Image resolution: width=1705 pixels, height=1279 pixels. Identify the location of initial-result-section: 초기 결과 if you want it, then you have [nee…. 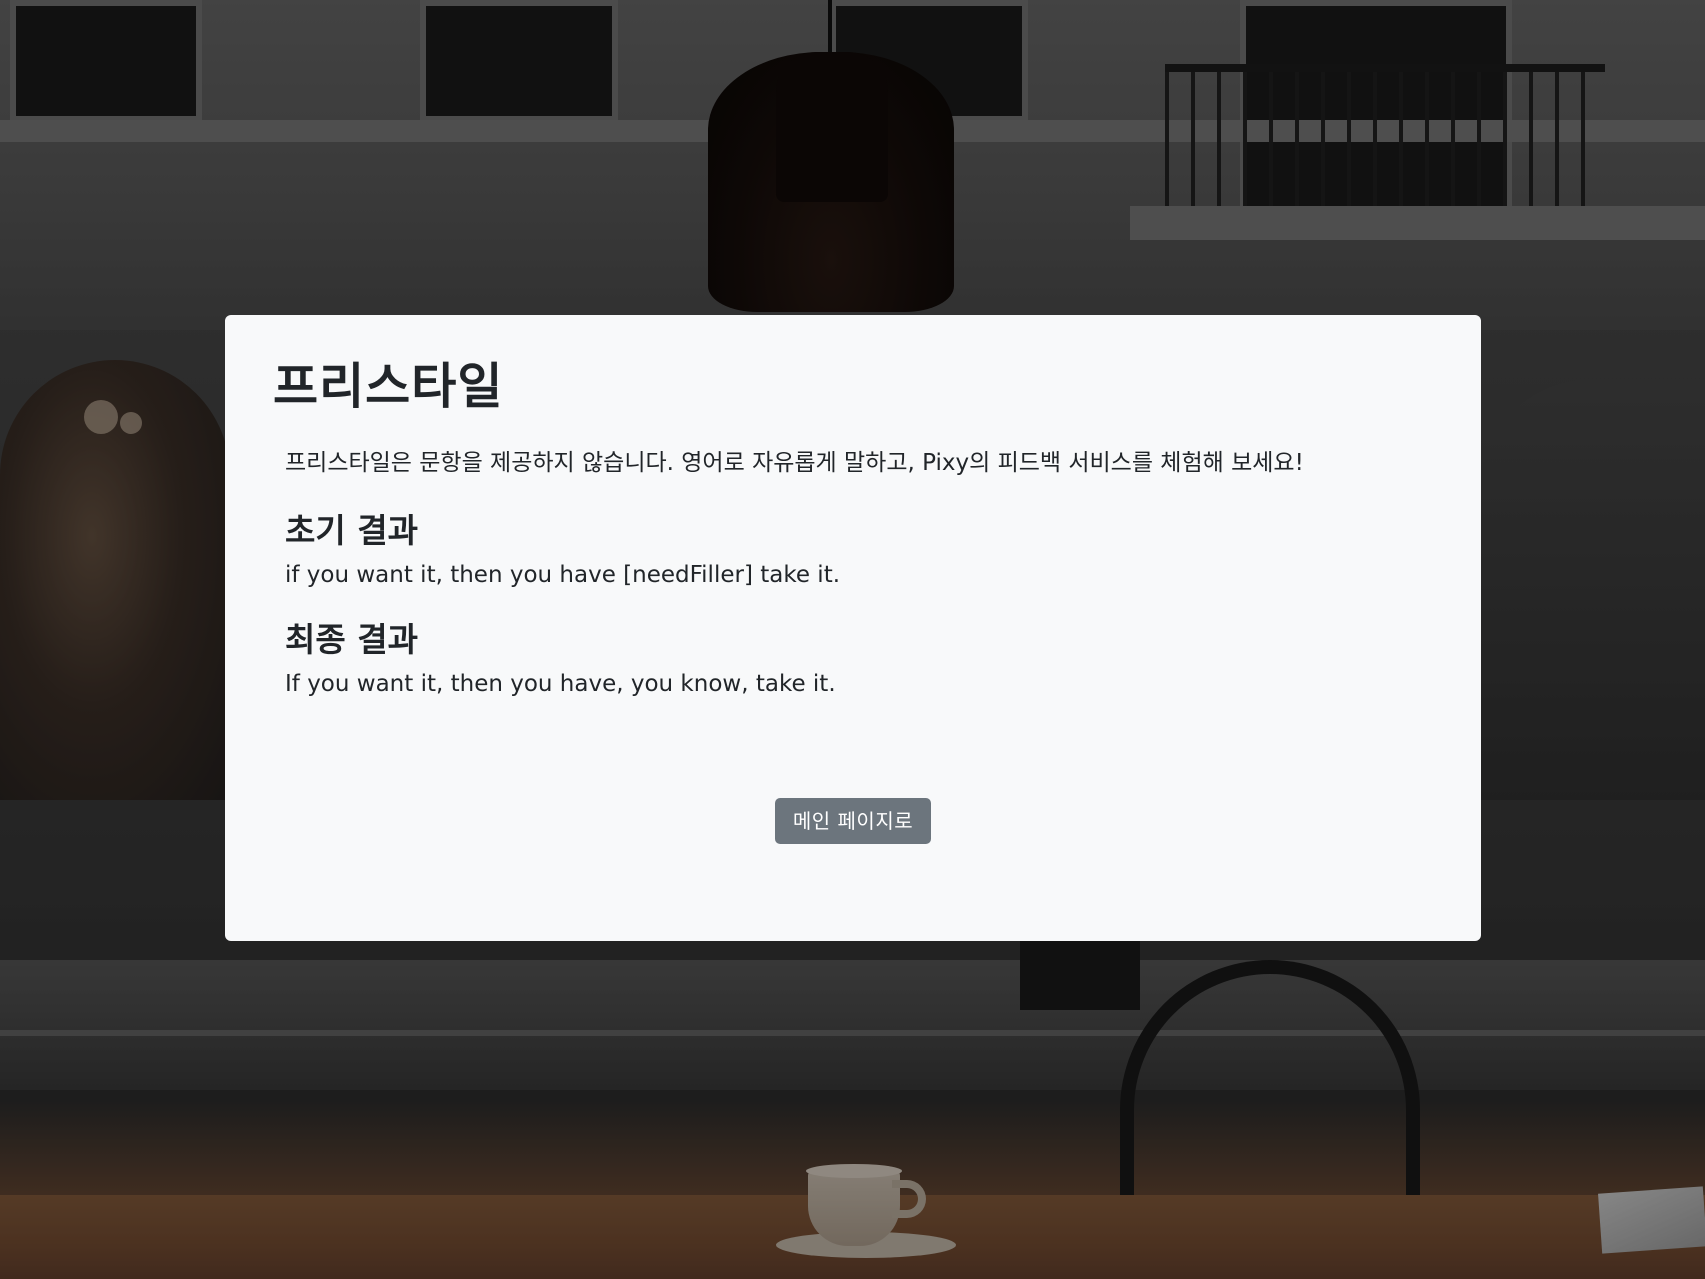
(859, 550).